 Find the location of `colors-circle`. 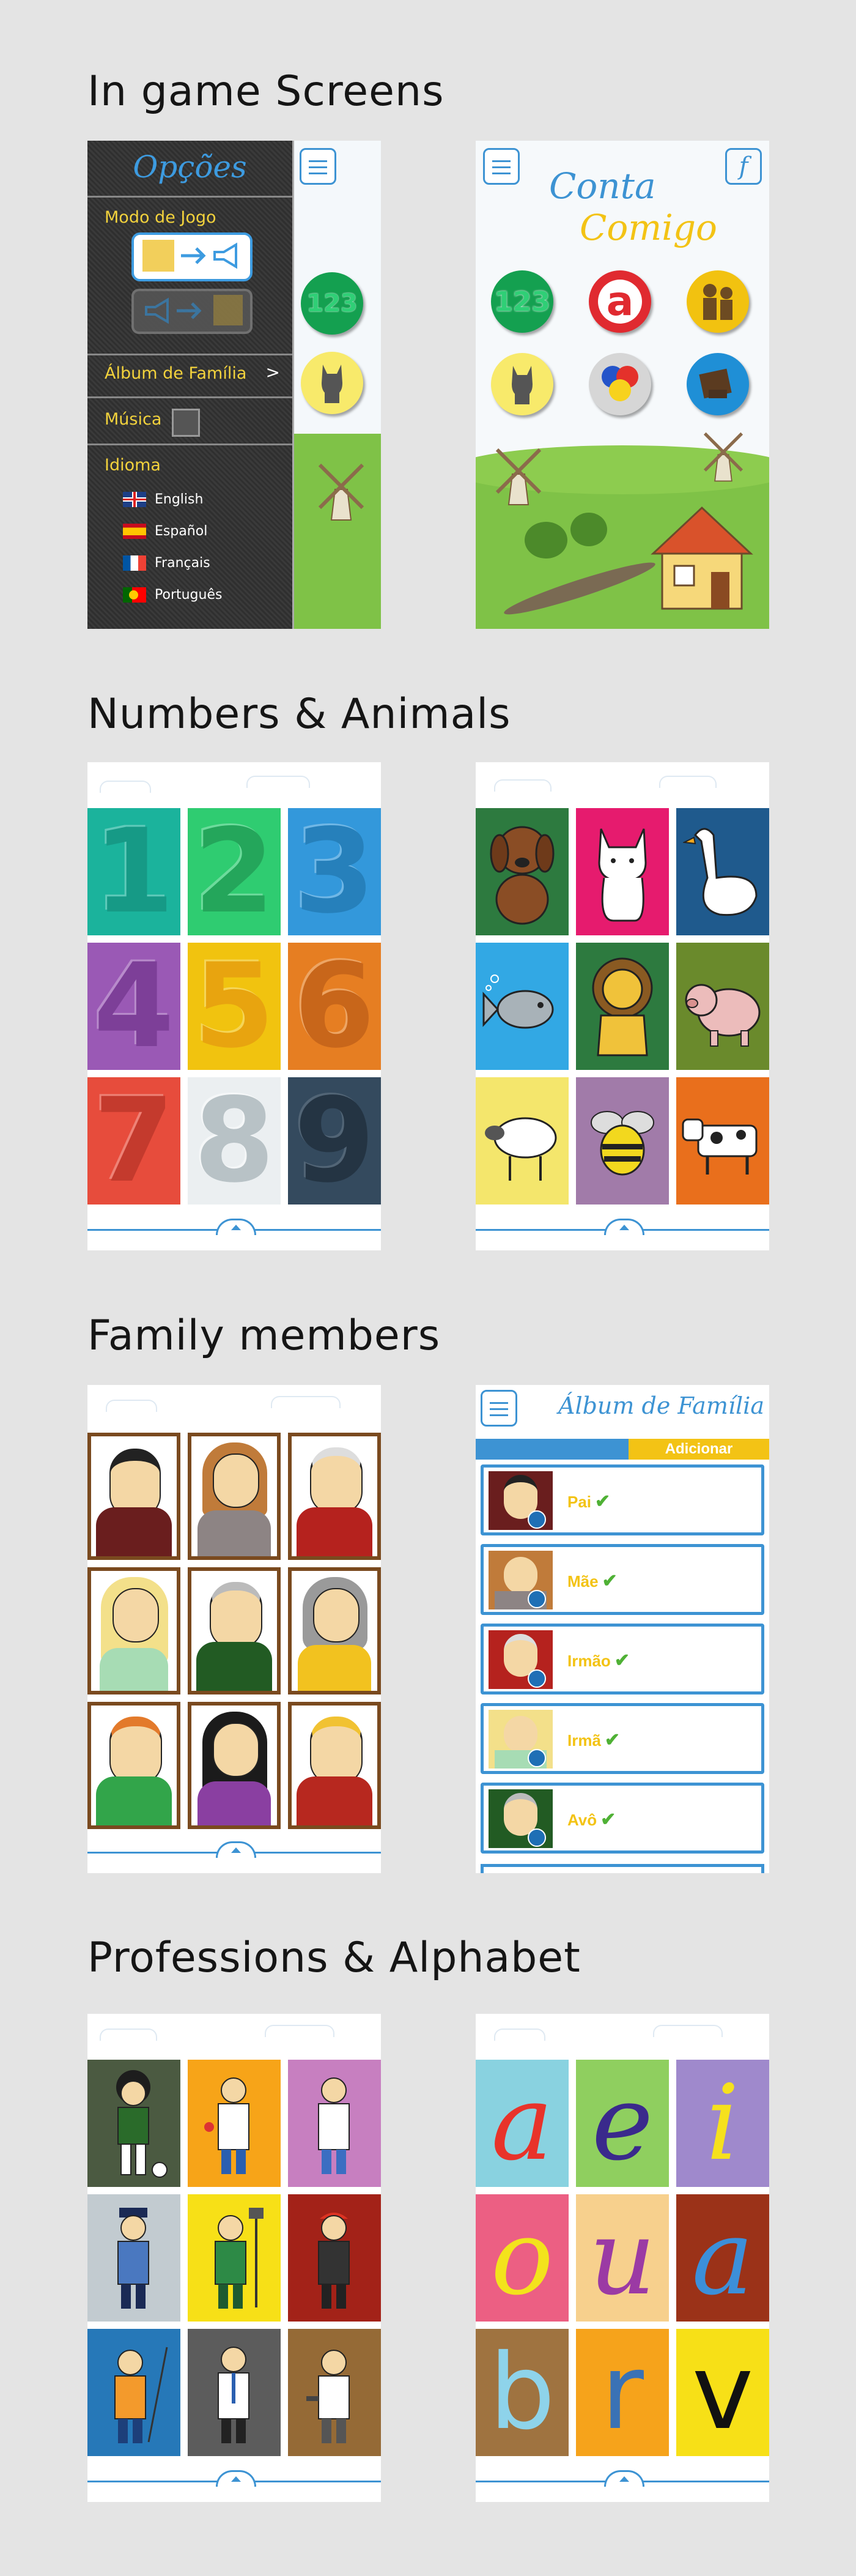

colors-circle is located at coordinates (620, 384).